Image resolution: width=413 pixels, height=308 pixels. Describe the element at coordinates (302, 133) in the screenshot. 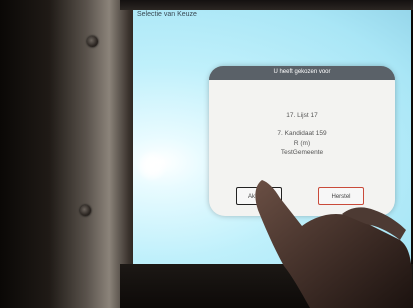

I see `candidate-text: 7. Kandidaat 159` at that location.